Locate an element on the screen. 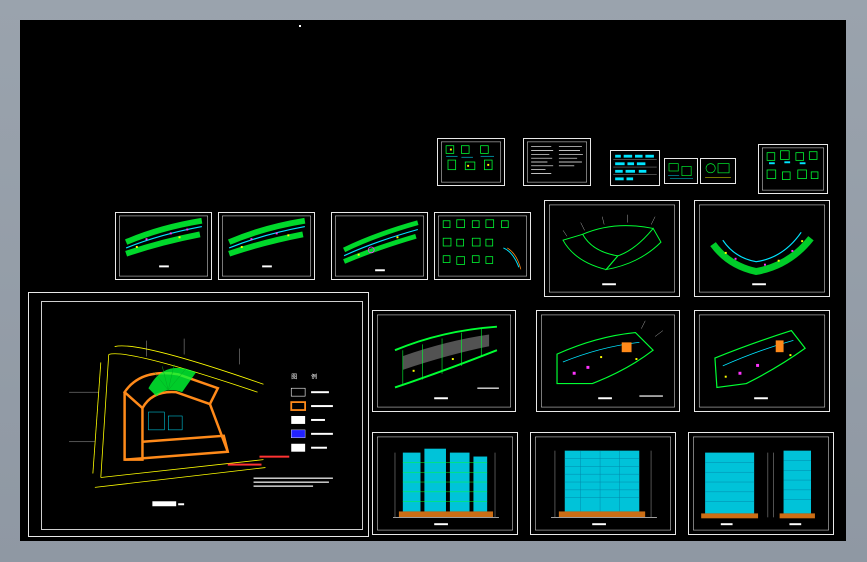 The height and width of the screenshot is (562, 867). elevation-2-drawing is located at coordinates (603, 483).